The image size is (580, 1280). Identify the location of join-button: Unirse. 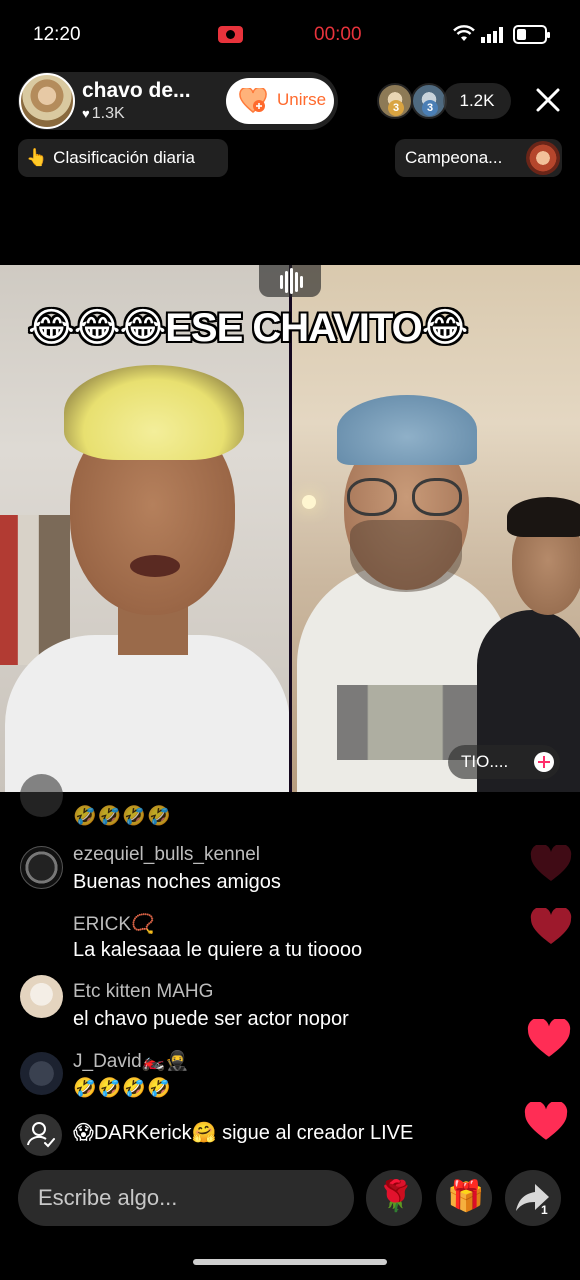
(280, 101).